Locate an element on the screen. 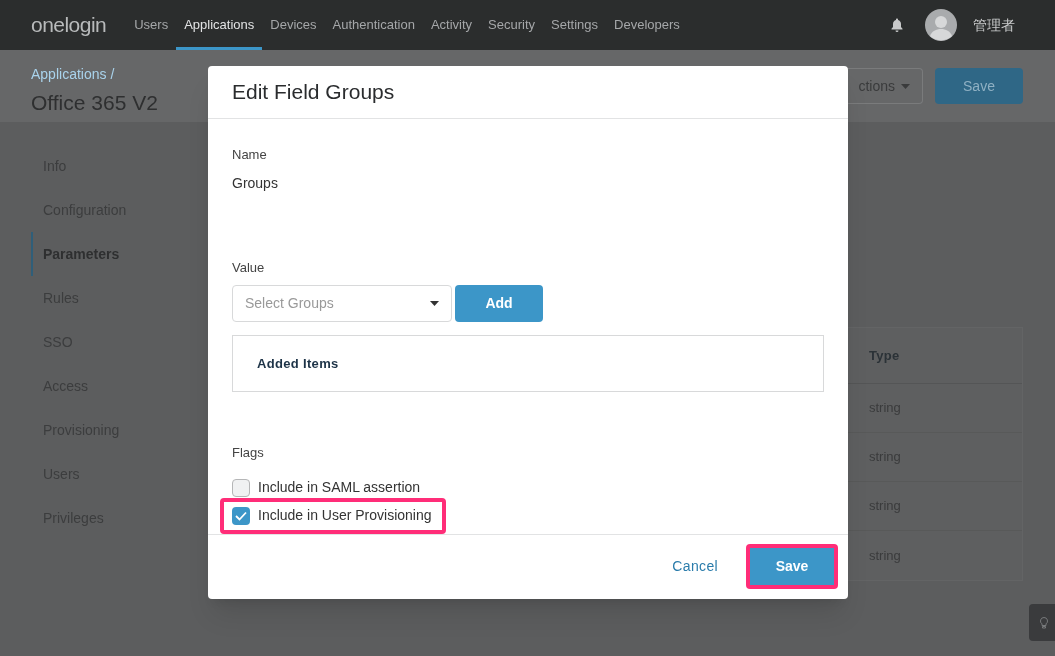 The width and height of the screenshot is (1055, 656). nav-tab: Settings is located at coordinates (575, 25).